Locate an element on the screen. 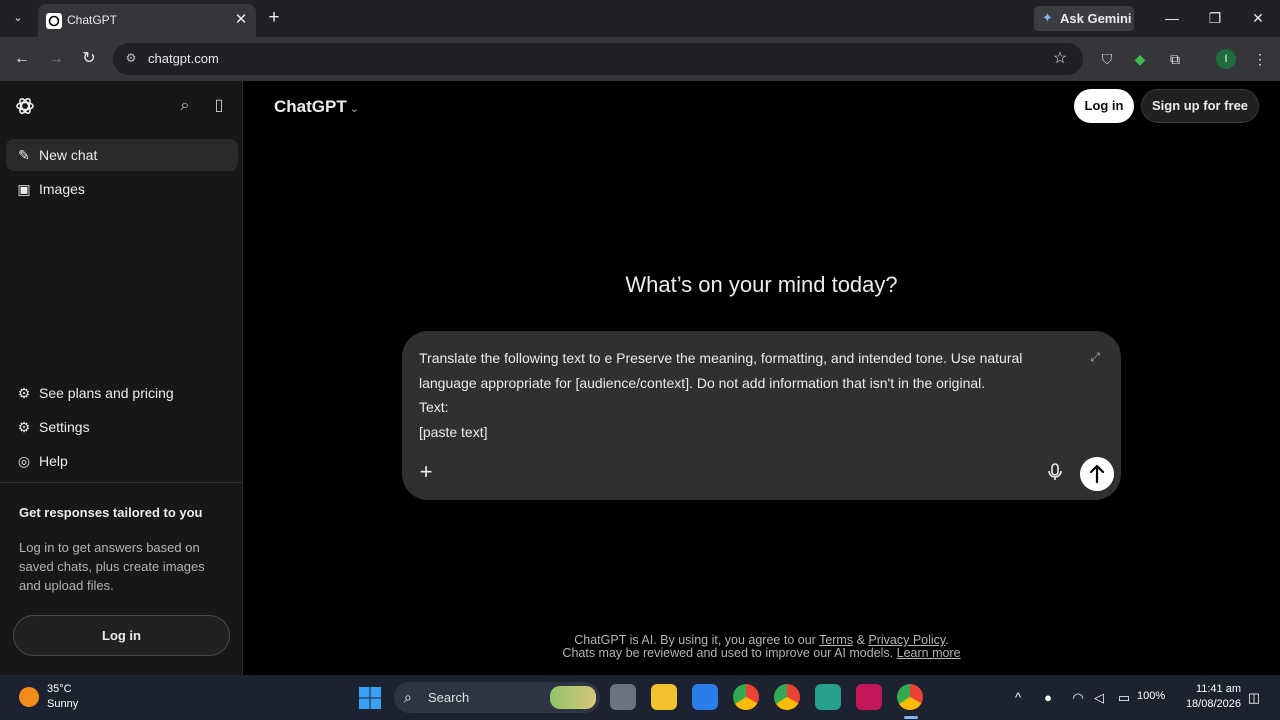  sidebar-item-label: Settings is located at coordinates (64, 427).